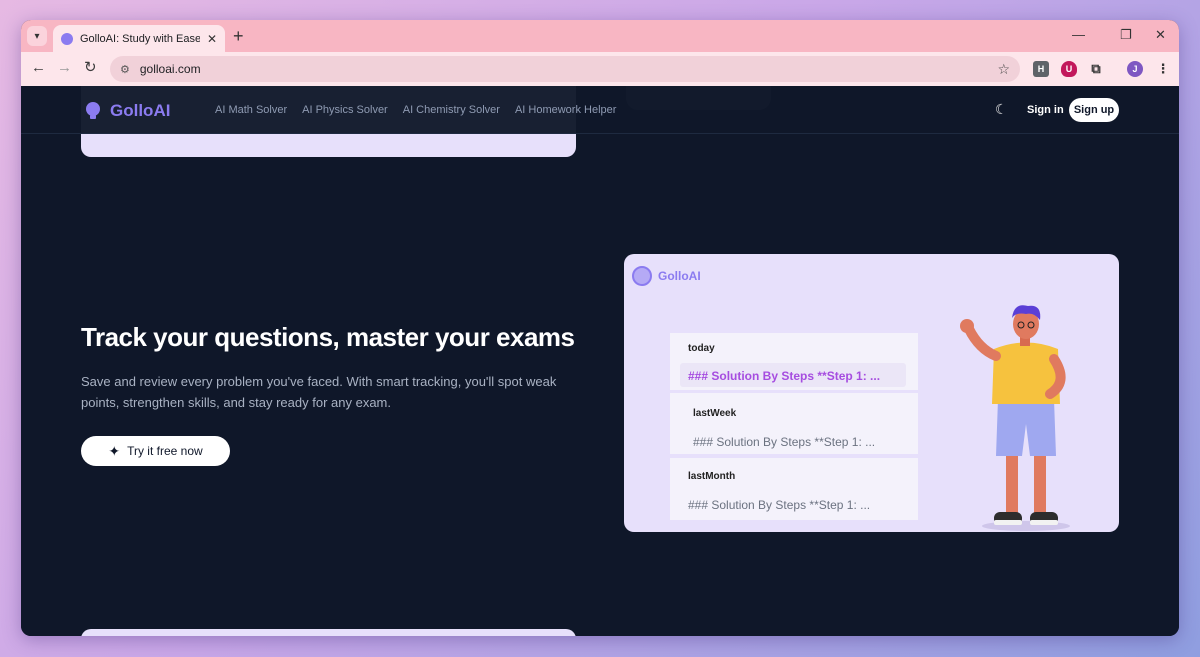 The image size is (1200, 657). Describe the element at coordinates (1163, 69) in the screenshot. I see `menu-kebab-icon: ⋮` at that location.